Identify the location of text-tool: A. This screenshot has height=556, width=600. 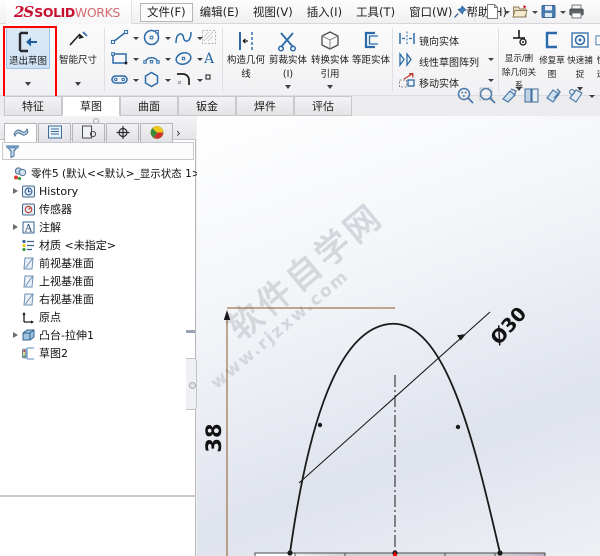
(210, 59).